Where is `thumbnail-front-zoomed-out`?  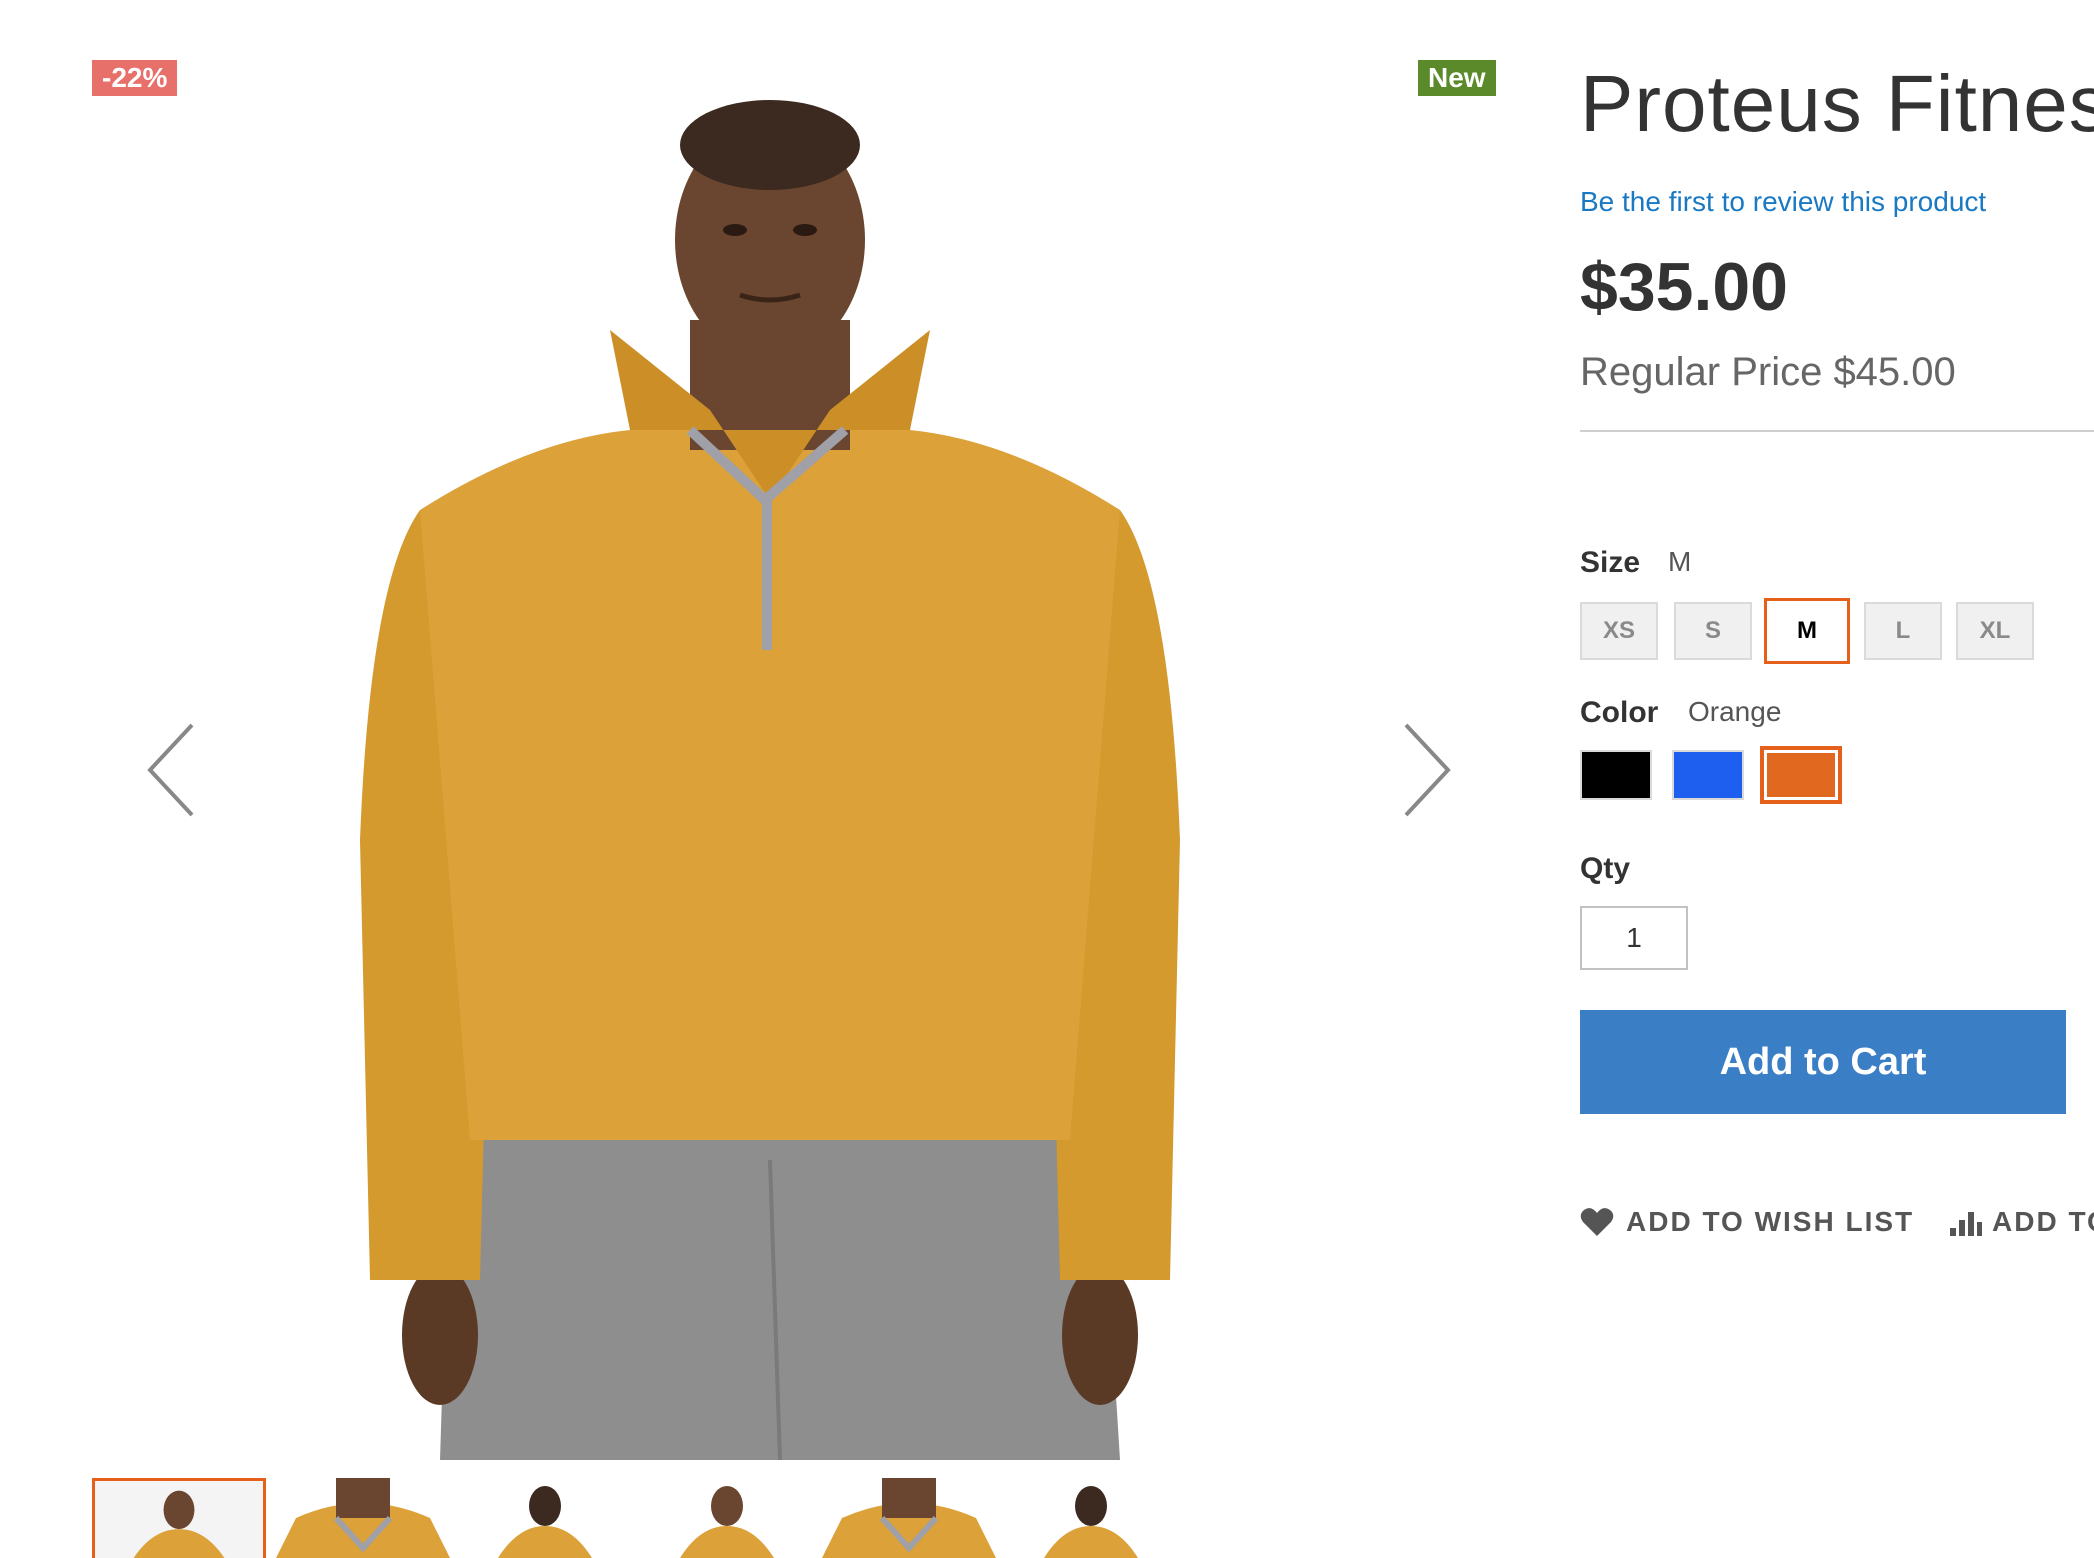
thumbnail-front-zoomed-out is located at coordinates (179, 1518).